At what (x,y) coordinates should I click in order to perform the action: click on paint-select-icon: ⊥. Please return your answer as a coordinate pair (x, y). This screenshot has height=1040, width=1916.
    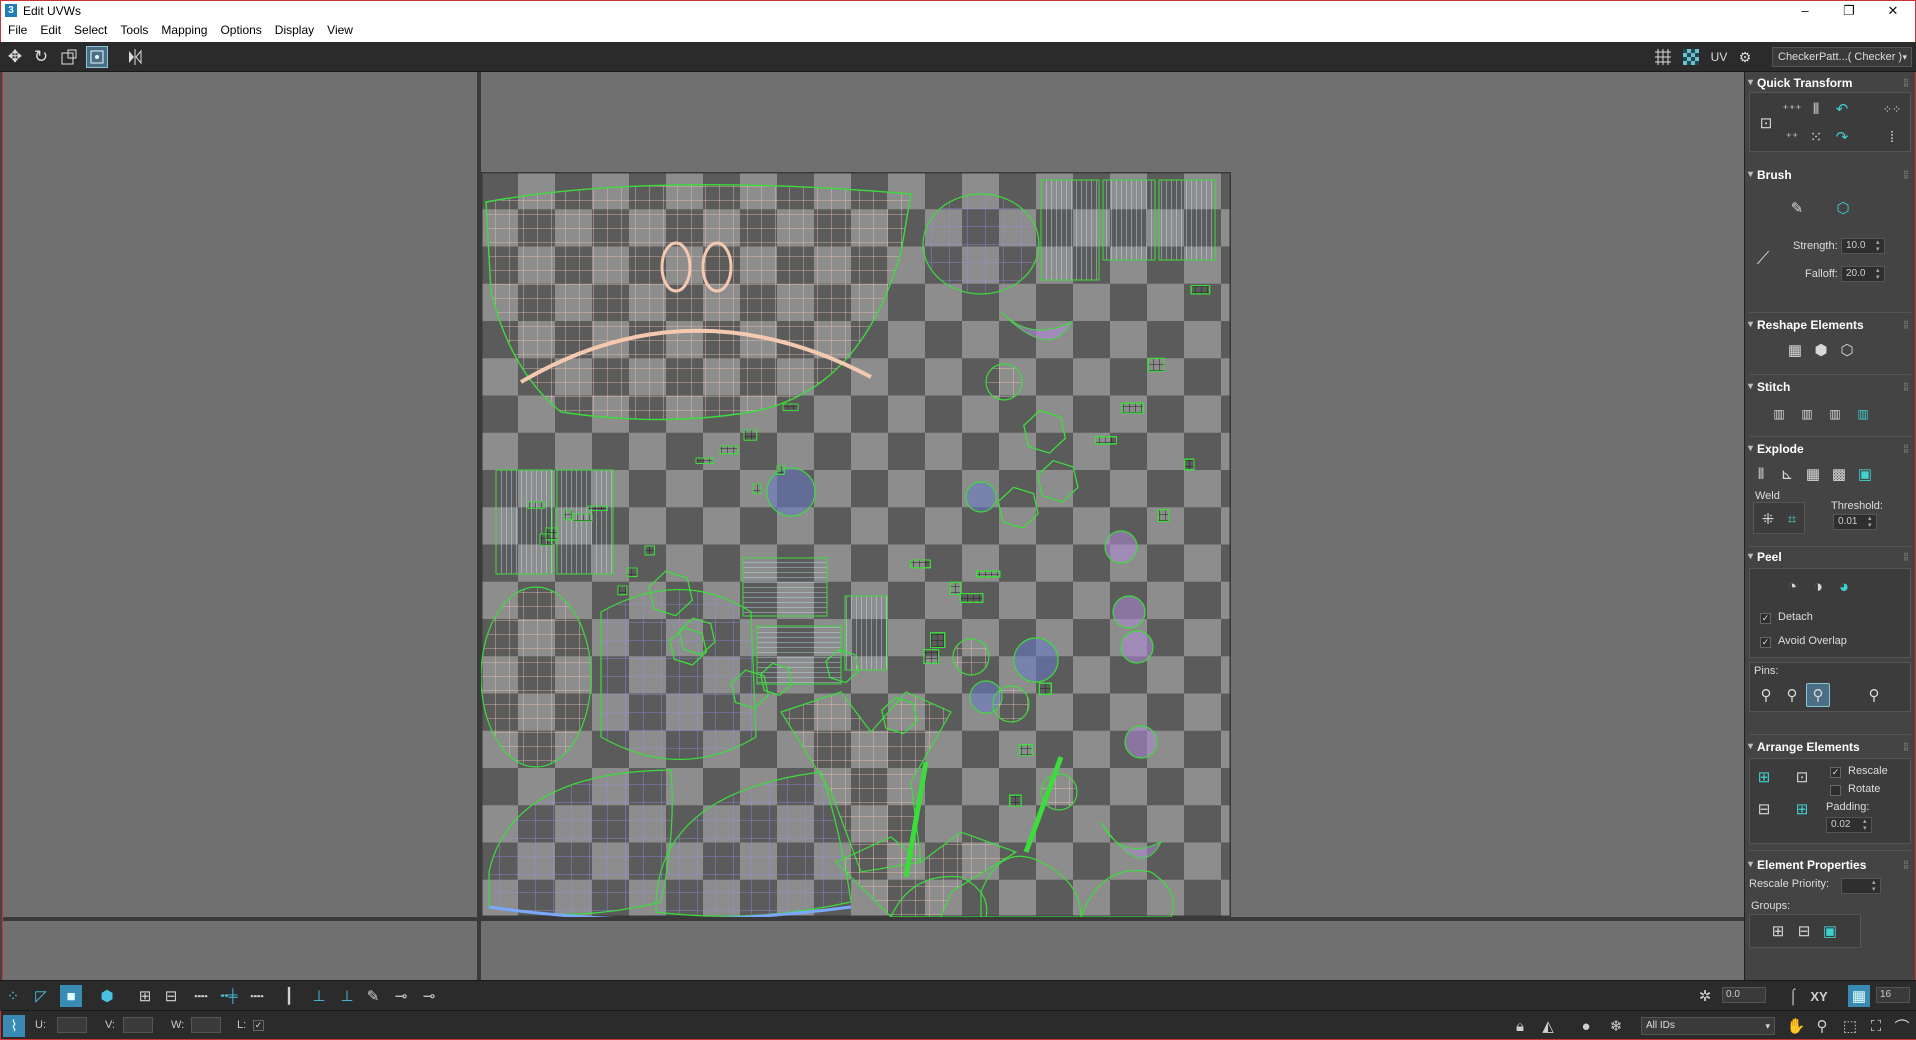
    Looking at the image, I should click on (319, 996).